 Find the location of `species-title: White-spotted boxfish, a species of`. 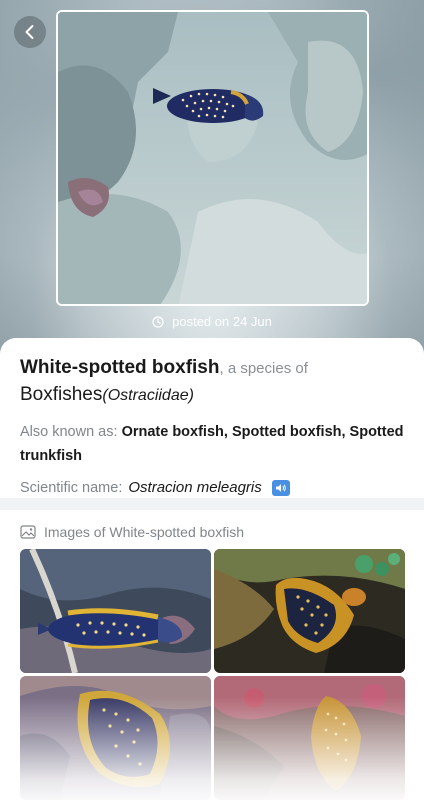

species-title: White-spotted boxfish, a species of is located at coordinates (212, 368).